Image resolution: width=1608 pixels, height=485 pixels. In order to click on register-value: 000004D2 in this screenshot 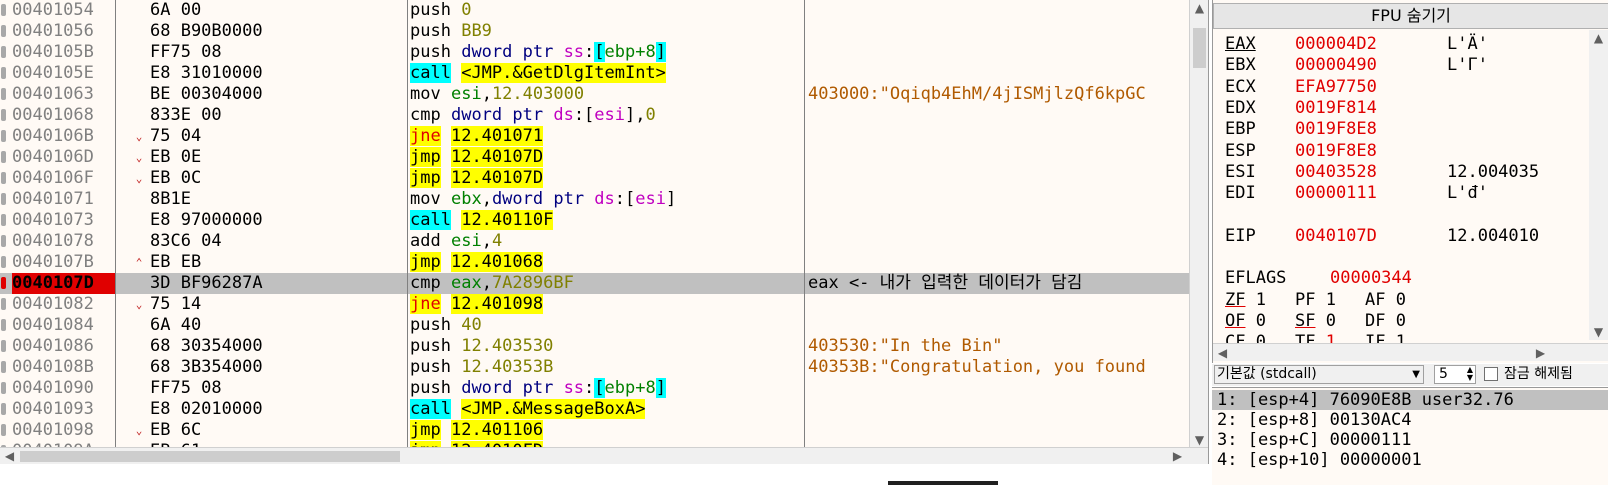, I will do `click(1336, 44)`.